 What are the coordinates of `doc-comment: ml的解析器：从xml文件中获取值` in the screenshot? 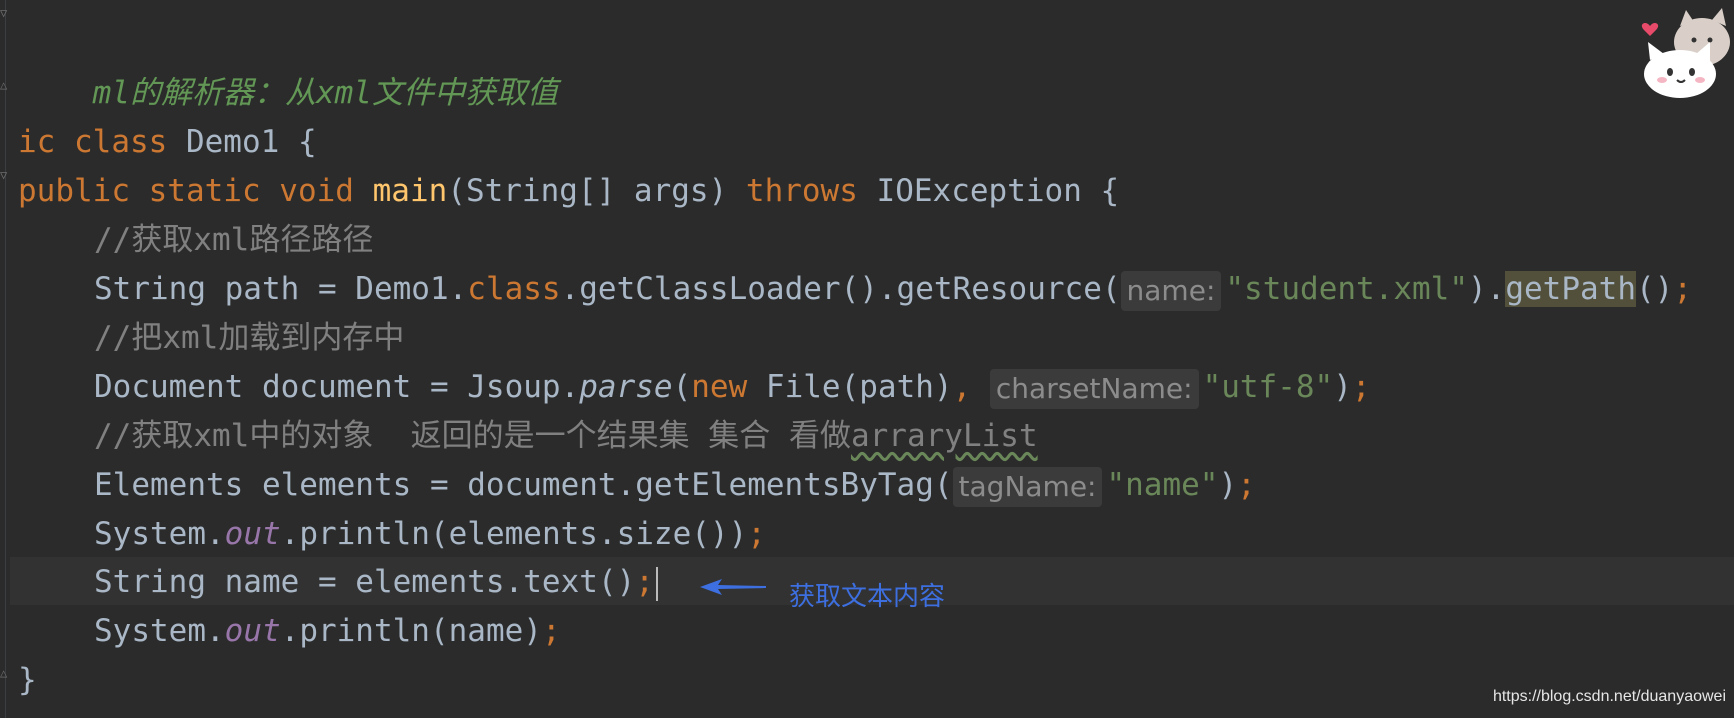 It's located at (325, 93).